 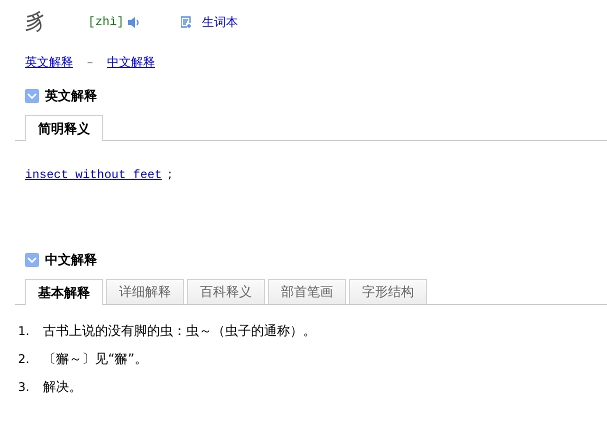 What do you see at coordinates (106, 22) in the screenshot?
I see `pinyin: [zhì]` at bounding box center [106, 22].